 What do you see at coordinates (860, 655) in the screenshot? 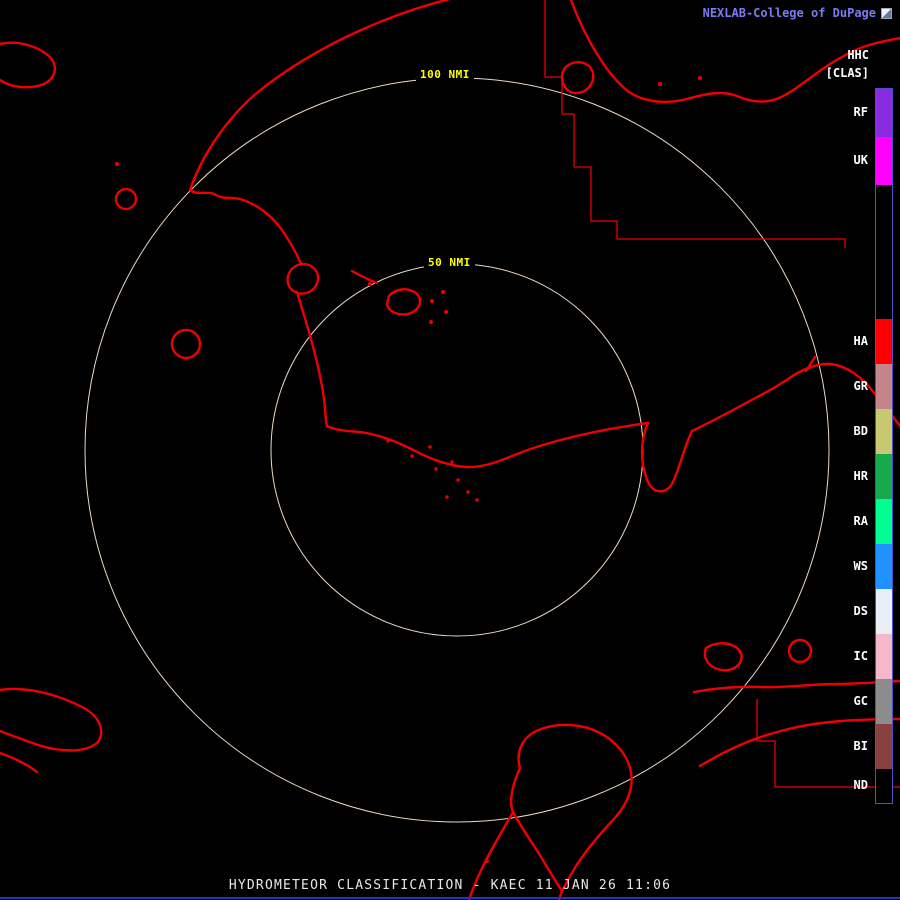
I see `legend-label-ic: IC` at bounding box center [860, 655].